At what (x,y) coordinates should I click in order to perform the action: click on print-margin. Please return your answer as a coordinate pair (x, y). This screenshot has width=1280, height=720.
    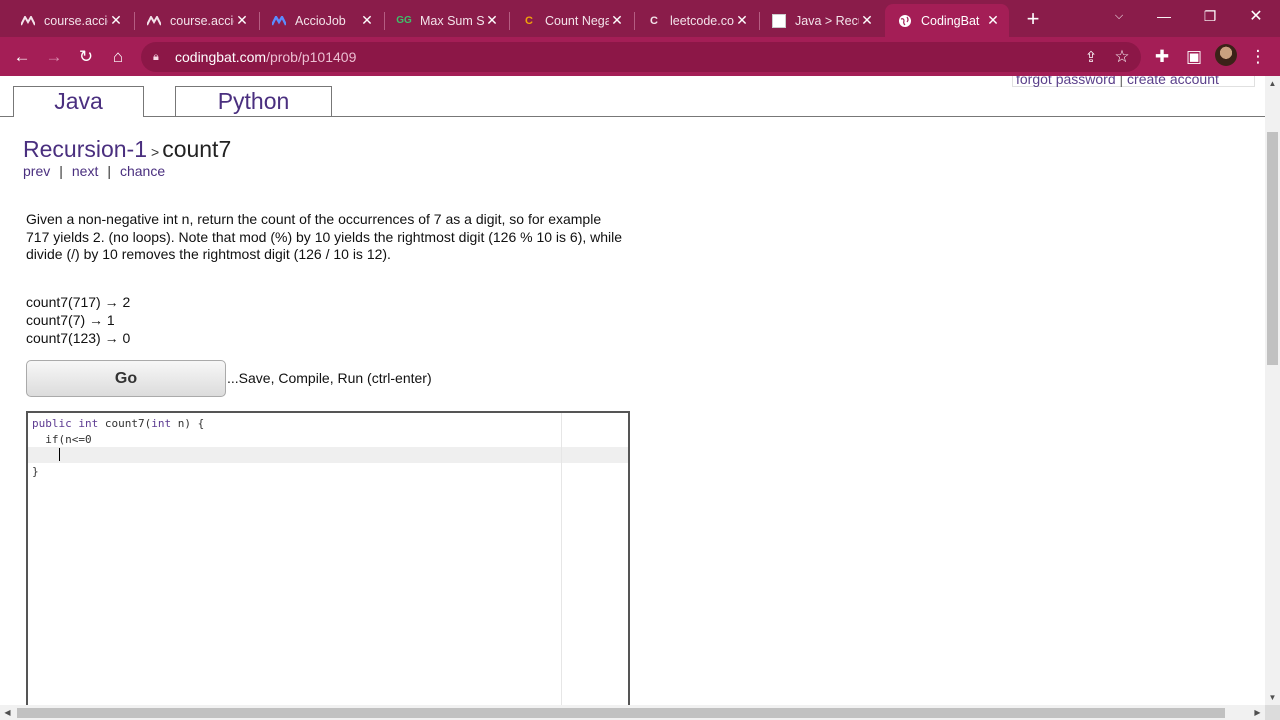
    Looking at the image, I should click on (561, 559).